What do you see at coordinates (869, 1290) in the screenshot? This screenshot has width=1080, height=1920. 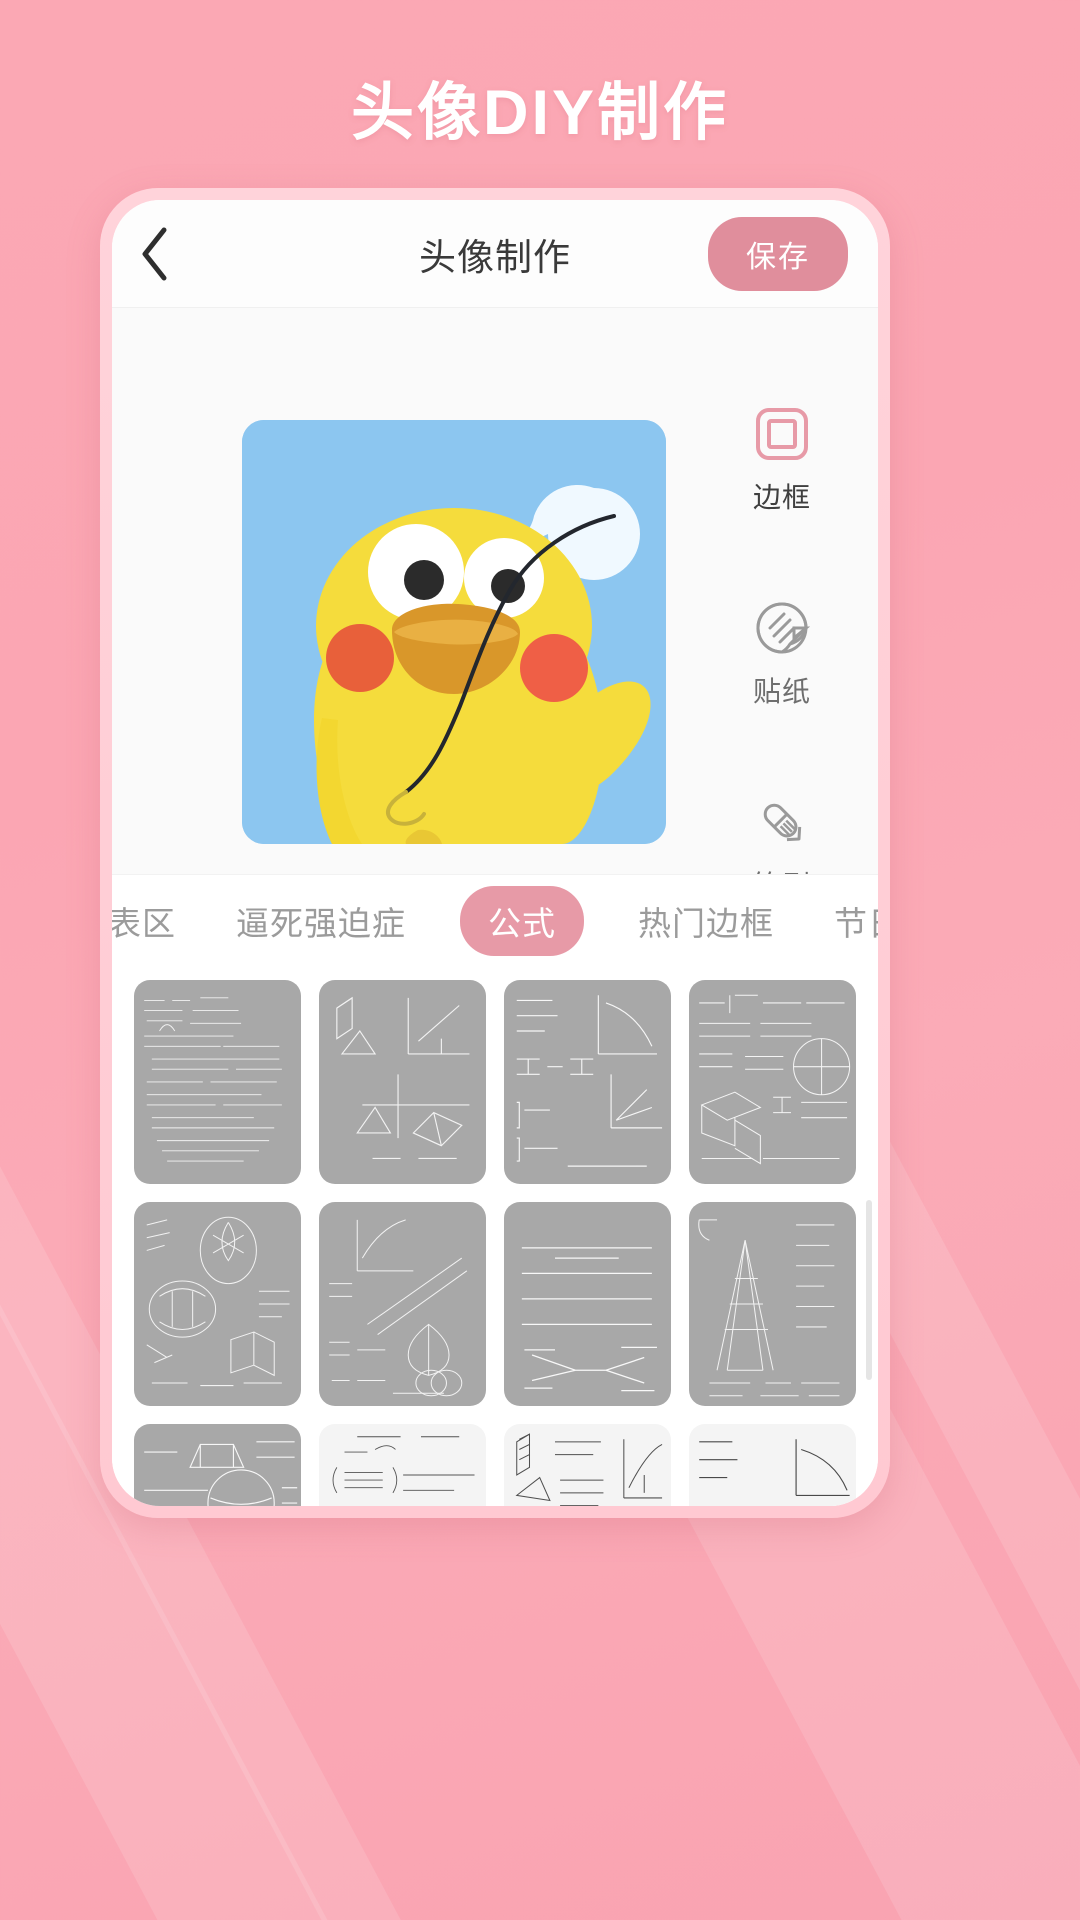 I see `grid-scrollbar` at bounding box center [869, 1290].